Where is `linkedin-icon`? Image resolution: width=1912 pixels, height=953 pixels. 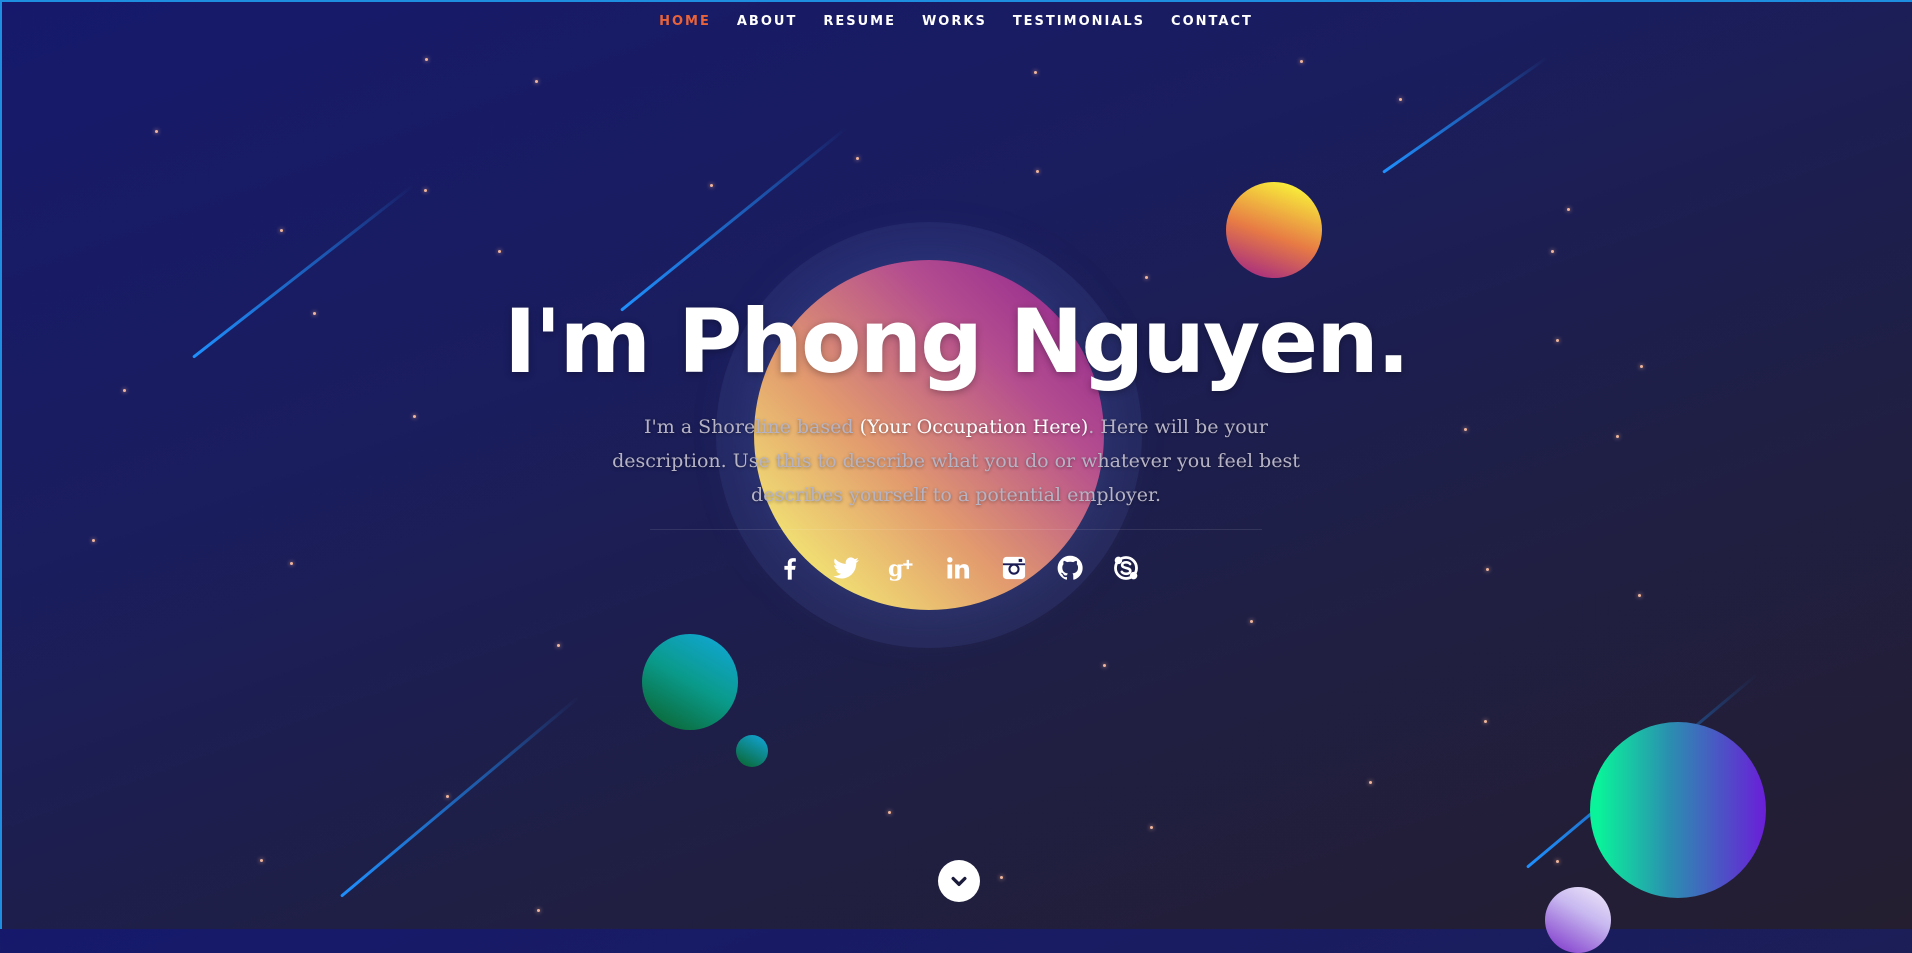 linkedin-icon is located at coordinates (958, 568).